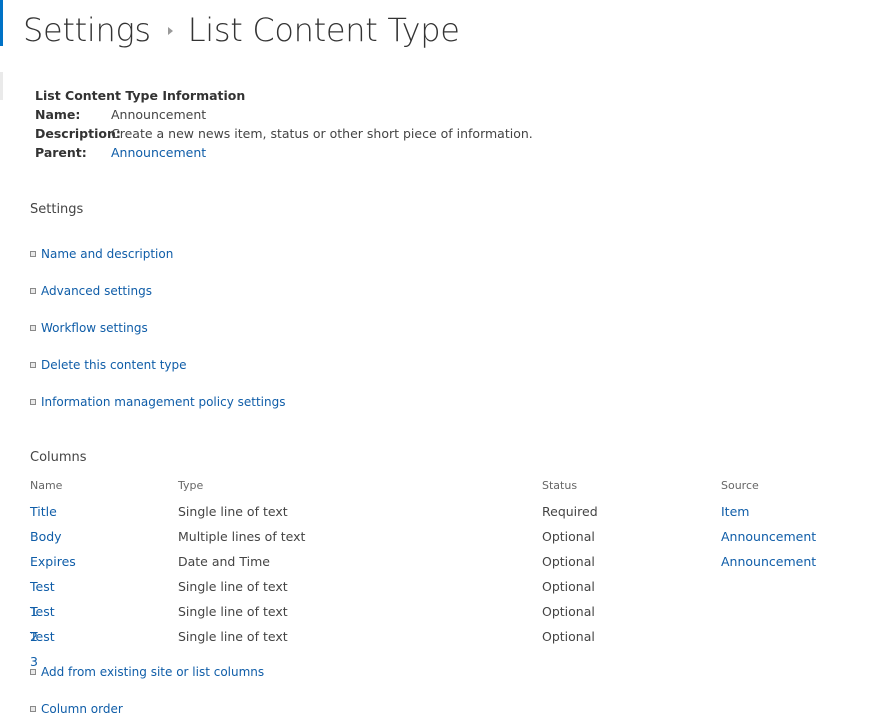  What do you see at coordinates (1, 86) in the screenshot?
I see `left-edge-marker` at bounding box center [1, 86].